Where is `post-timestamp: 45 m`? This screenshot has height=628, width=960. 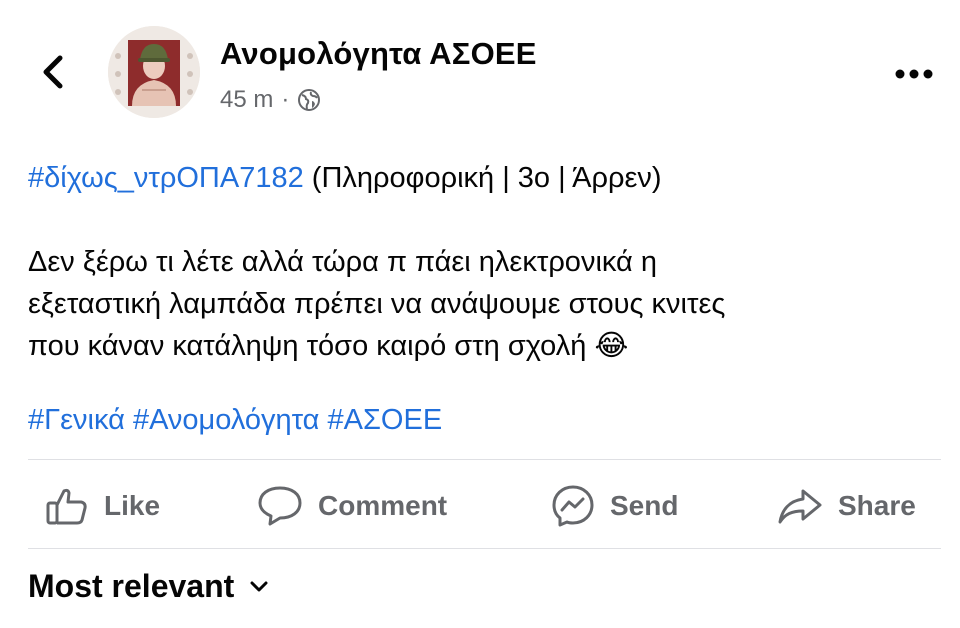 post-timestamp: 45 m is located at coordinates (246, 100).